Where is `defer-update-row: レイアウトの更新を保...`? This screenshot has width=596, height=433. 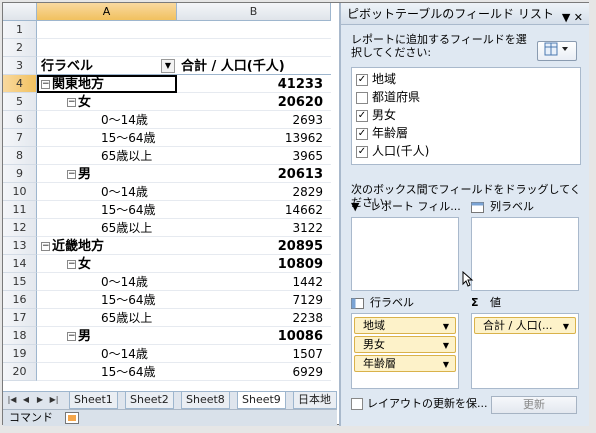
defer-update-row: レイアウトの更新を保... is located at coordinates (419, 404).